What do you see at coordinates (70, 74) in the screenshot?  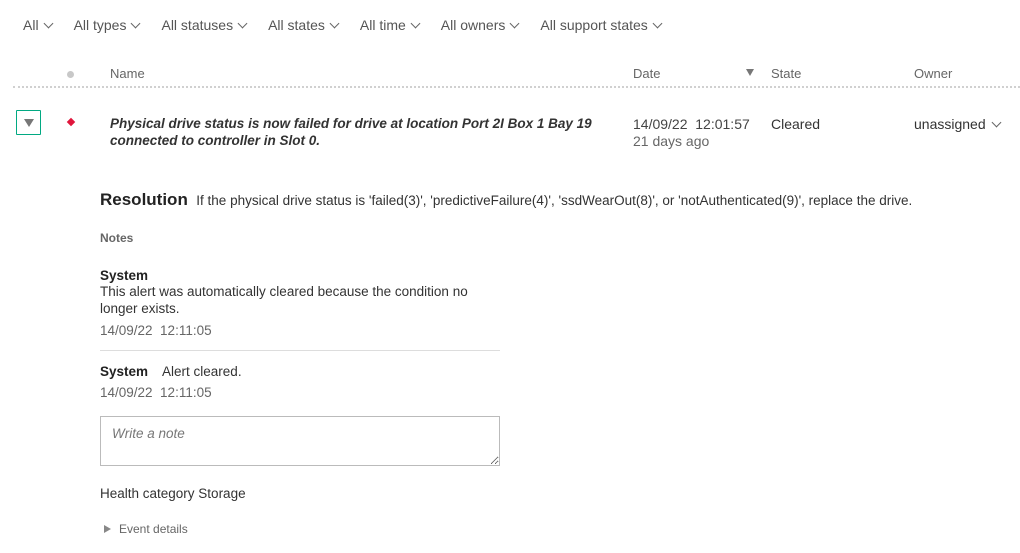 I see `severity-column-icon` at bounding box center [70, 74].